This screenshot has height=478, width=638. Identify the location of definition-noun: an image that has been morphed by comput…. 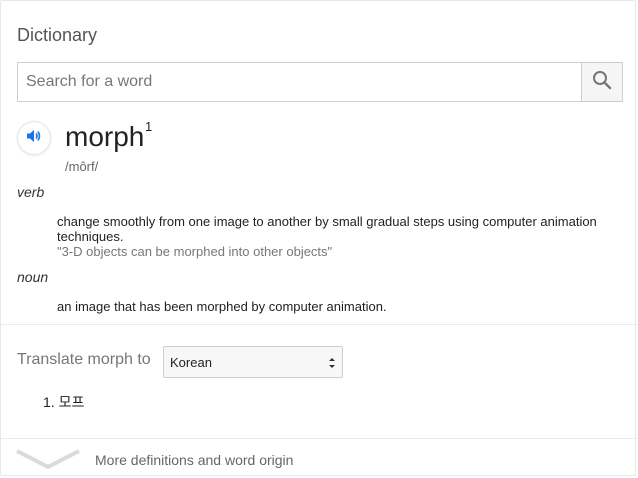
(337, 306).